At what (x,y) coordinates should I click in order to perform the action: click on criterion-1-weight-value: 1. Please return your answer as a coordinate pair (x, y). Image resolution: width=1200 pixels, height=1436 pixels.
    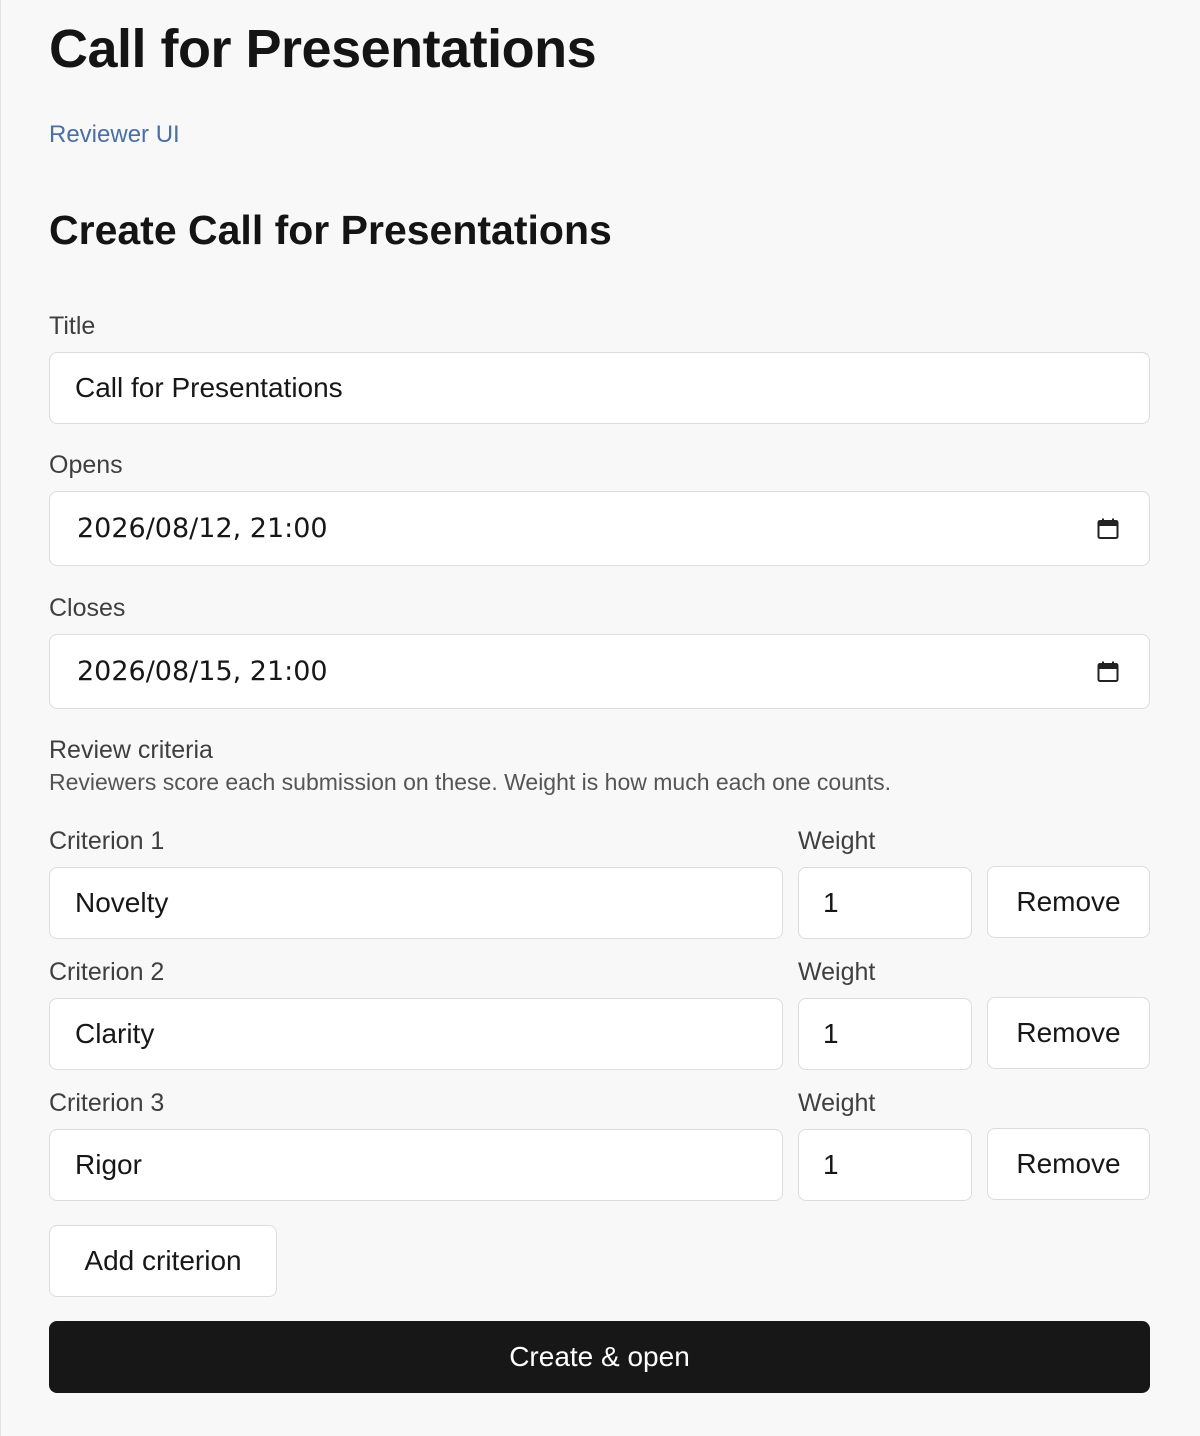
    Looking at the image, I should click on (831, 902).